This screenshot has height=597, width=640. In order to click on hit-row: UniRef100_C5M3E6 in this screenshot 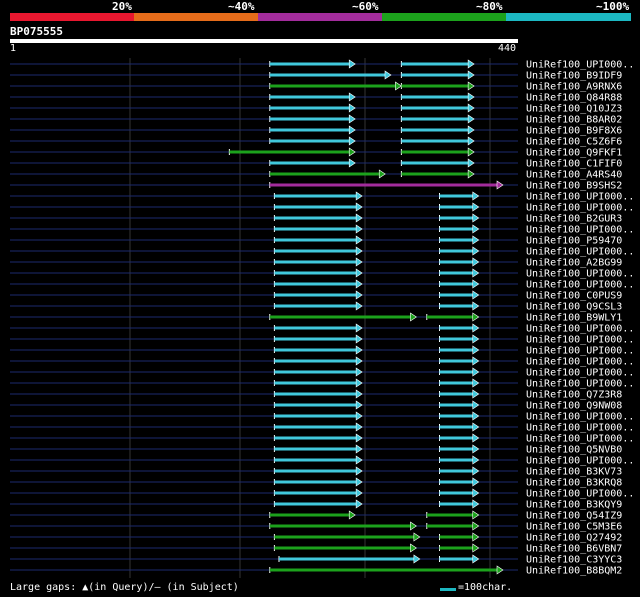, I will do `click(316, 527)`.